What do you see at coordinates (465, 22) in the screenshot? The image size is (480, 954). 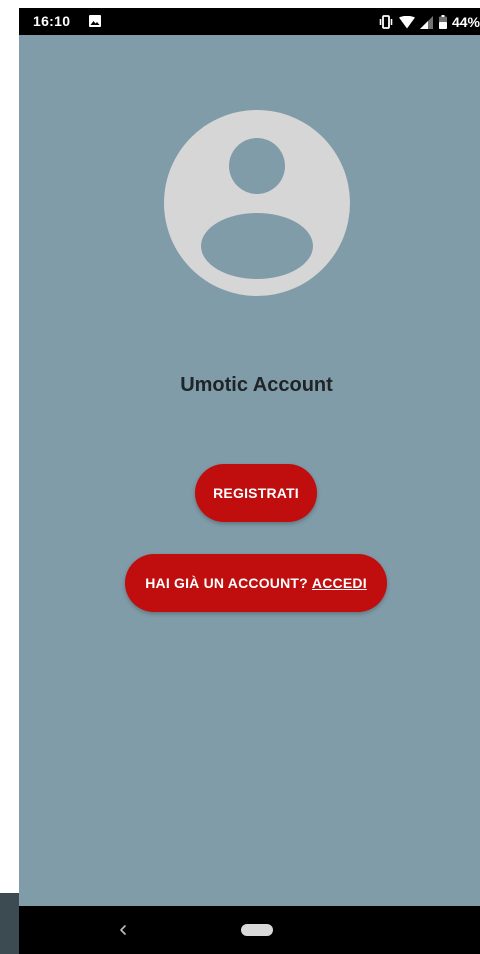 I see `battery-percent: 44%` at bounding box center [465, 22].